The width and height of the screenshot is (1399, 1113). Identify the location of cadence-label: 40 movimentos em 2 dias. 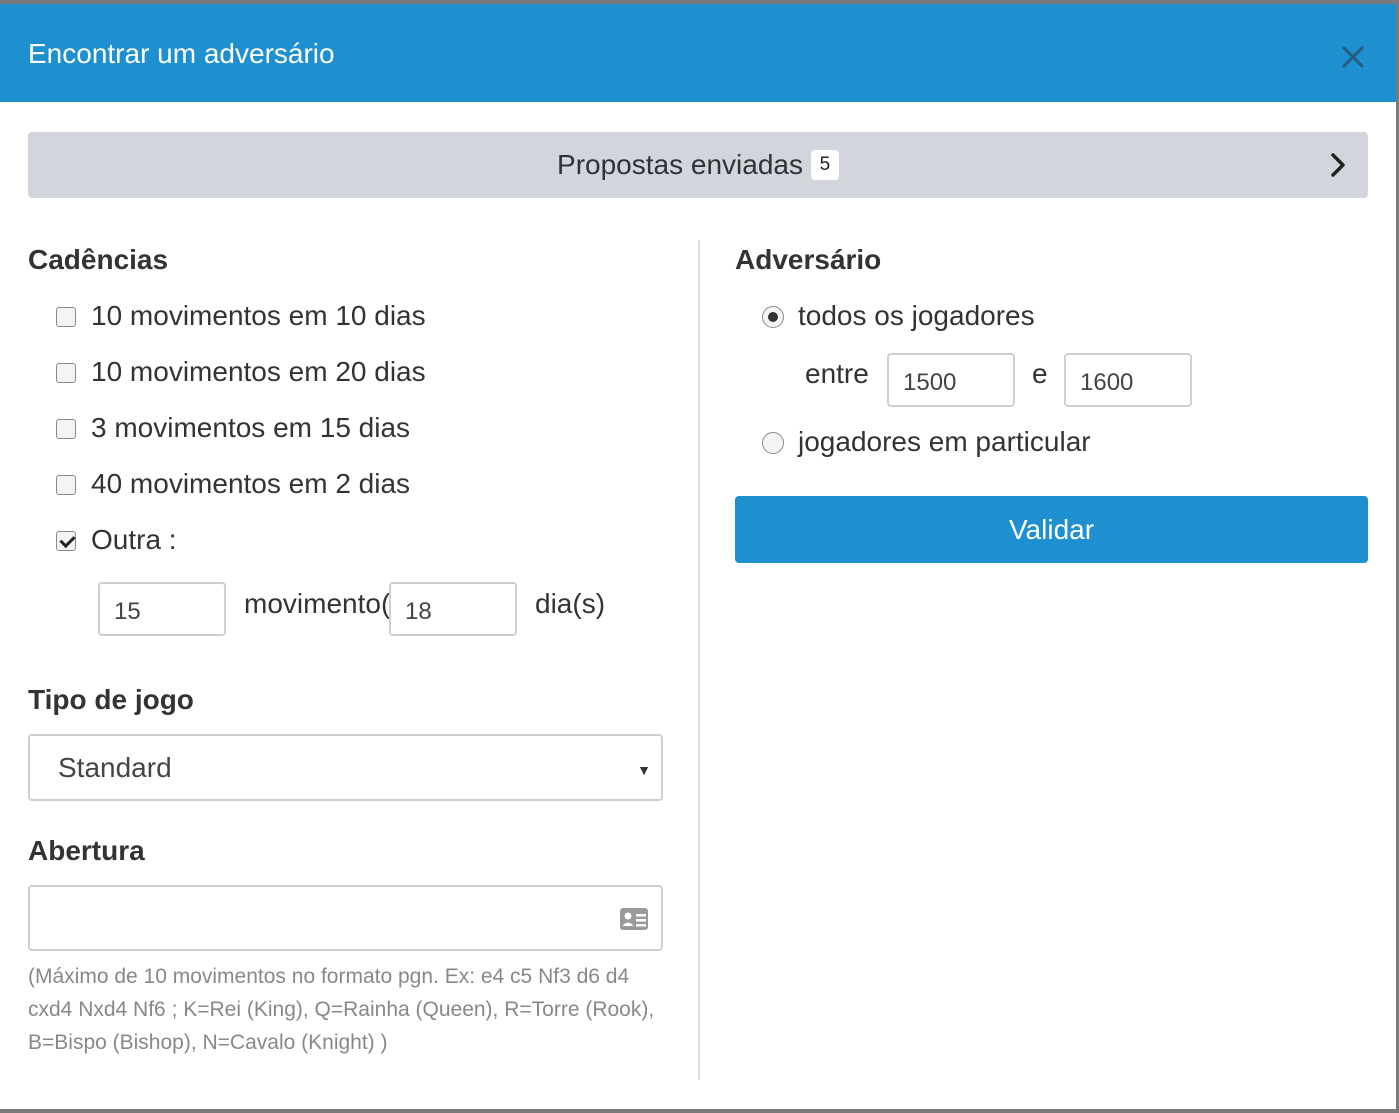
(251, 483).